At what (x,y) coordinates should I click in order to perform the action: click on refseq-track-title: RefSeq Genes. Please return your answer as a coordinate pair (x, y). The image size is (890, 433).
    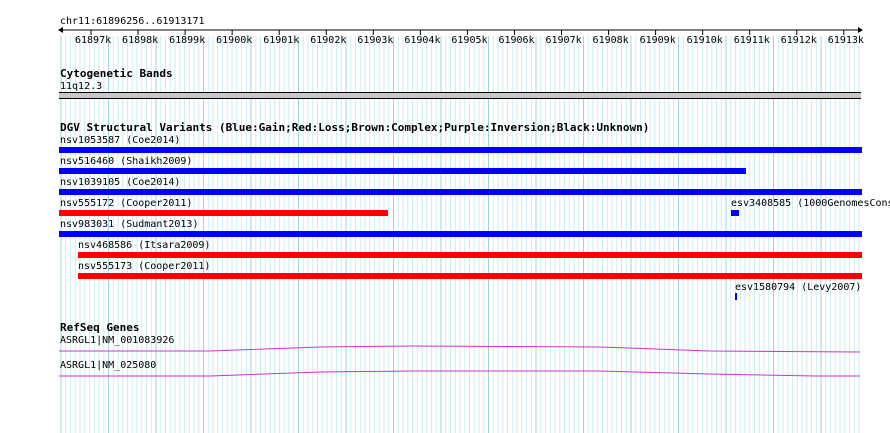
    Looking at the image, I should click on (100, 327).